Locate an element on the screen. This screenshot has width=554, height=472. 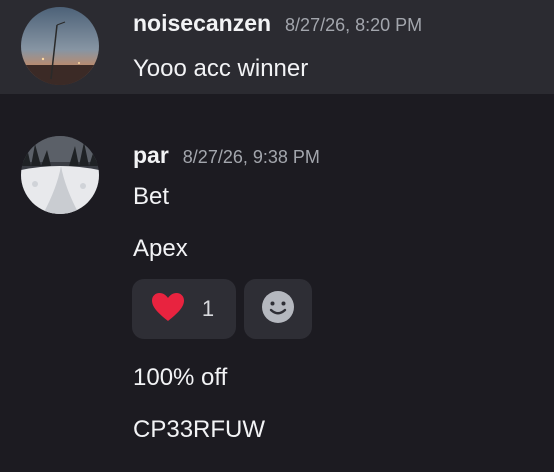
message-text: CP33RFUW is located at coordinates (199, 429).